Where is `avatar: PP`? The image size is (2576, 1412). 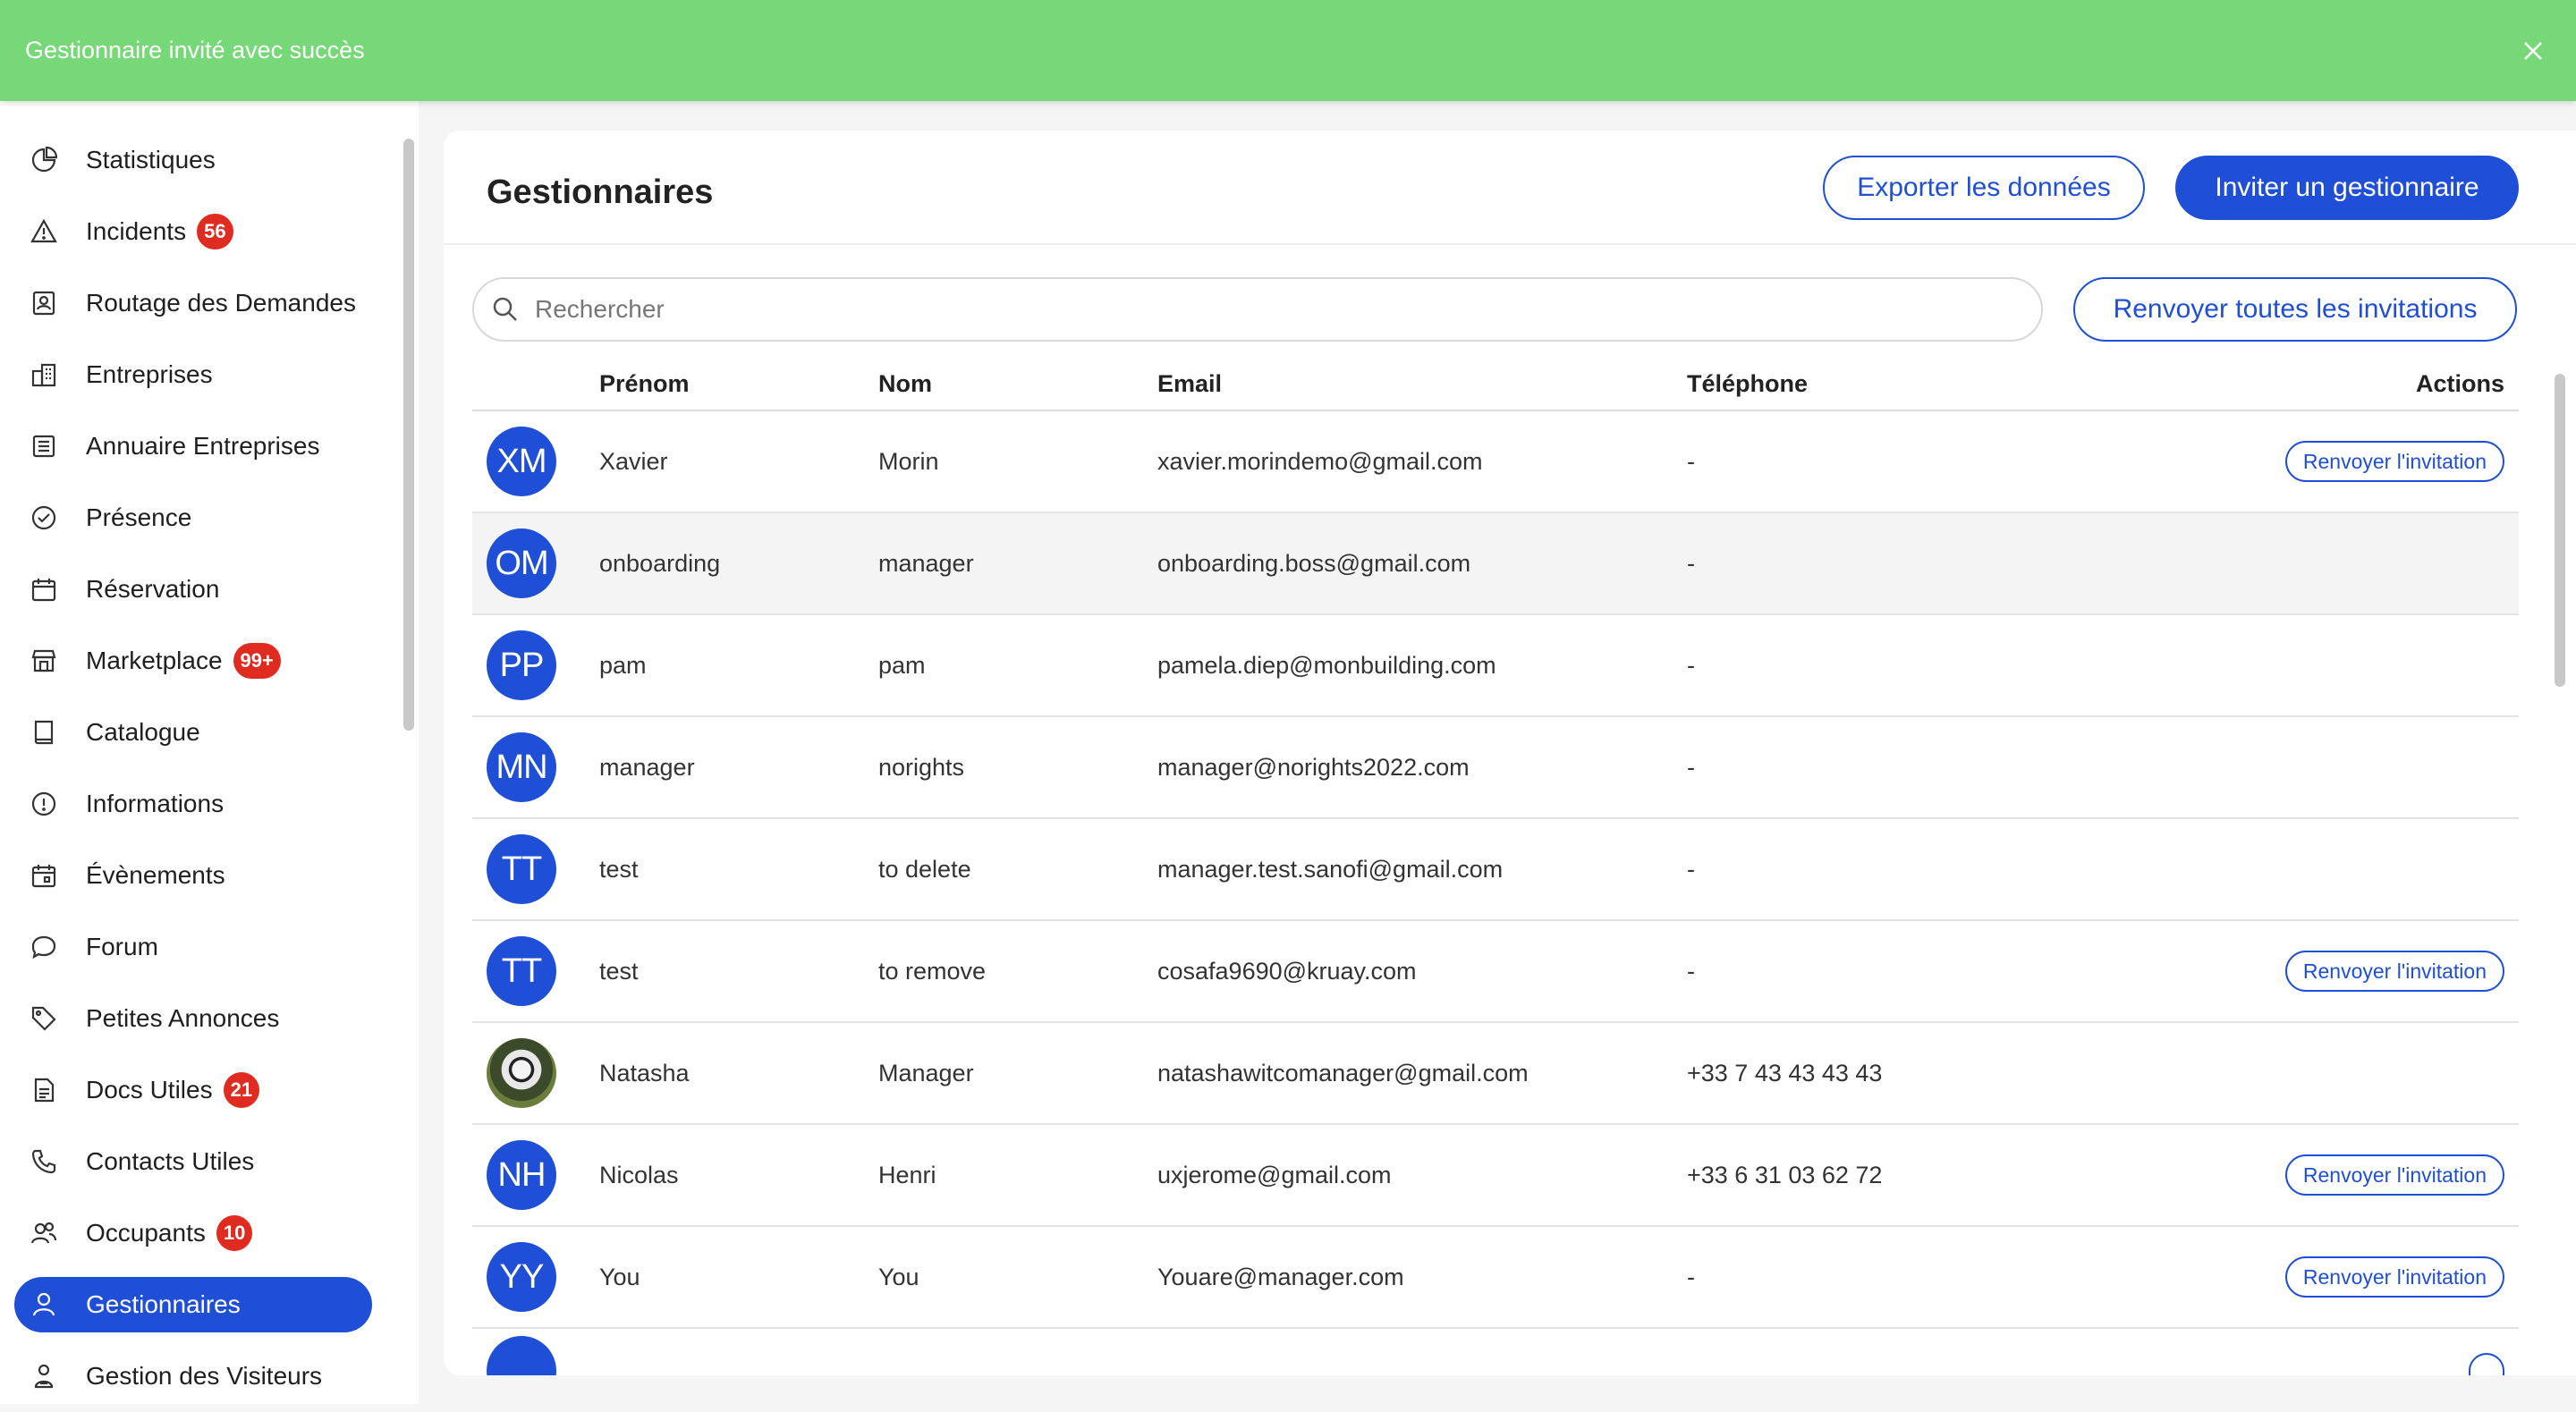 avatar: PP is located at coordinates (521, 665).